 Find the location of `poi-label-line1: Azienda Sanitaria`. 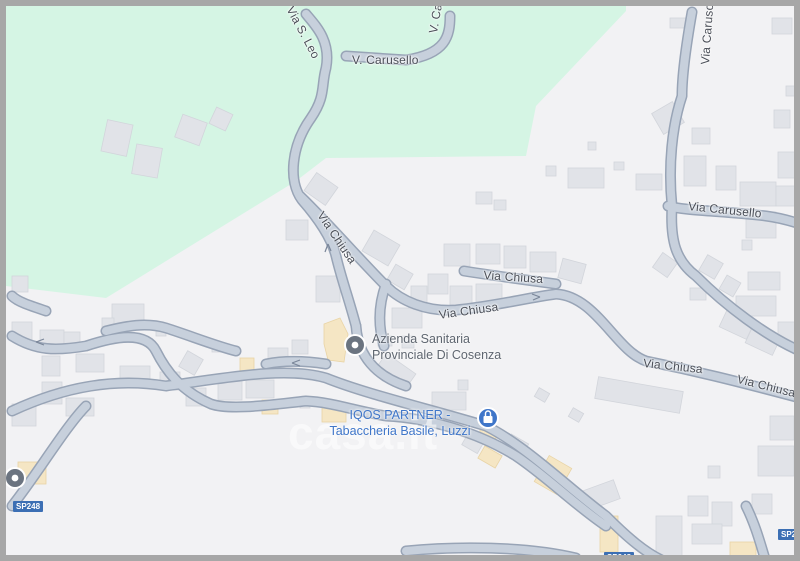

poi-label-line1: Azienda Sanitaria is located at coordinates (421, 339).